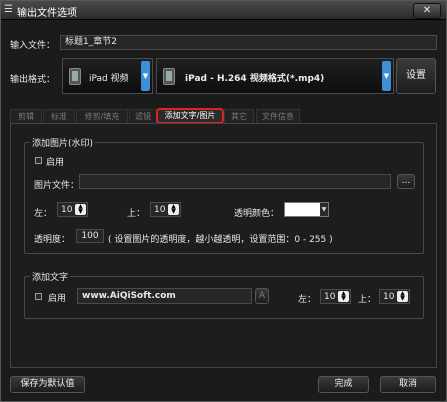  What do you see at coordinates (52, 240) in the screenshot?
I see `opacity-label: 透明度：` at bounding box center [52, 240].